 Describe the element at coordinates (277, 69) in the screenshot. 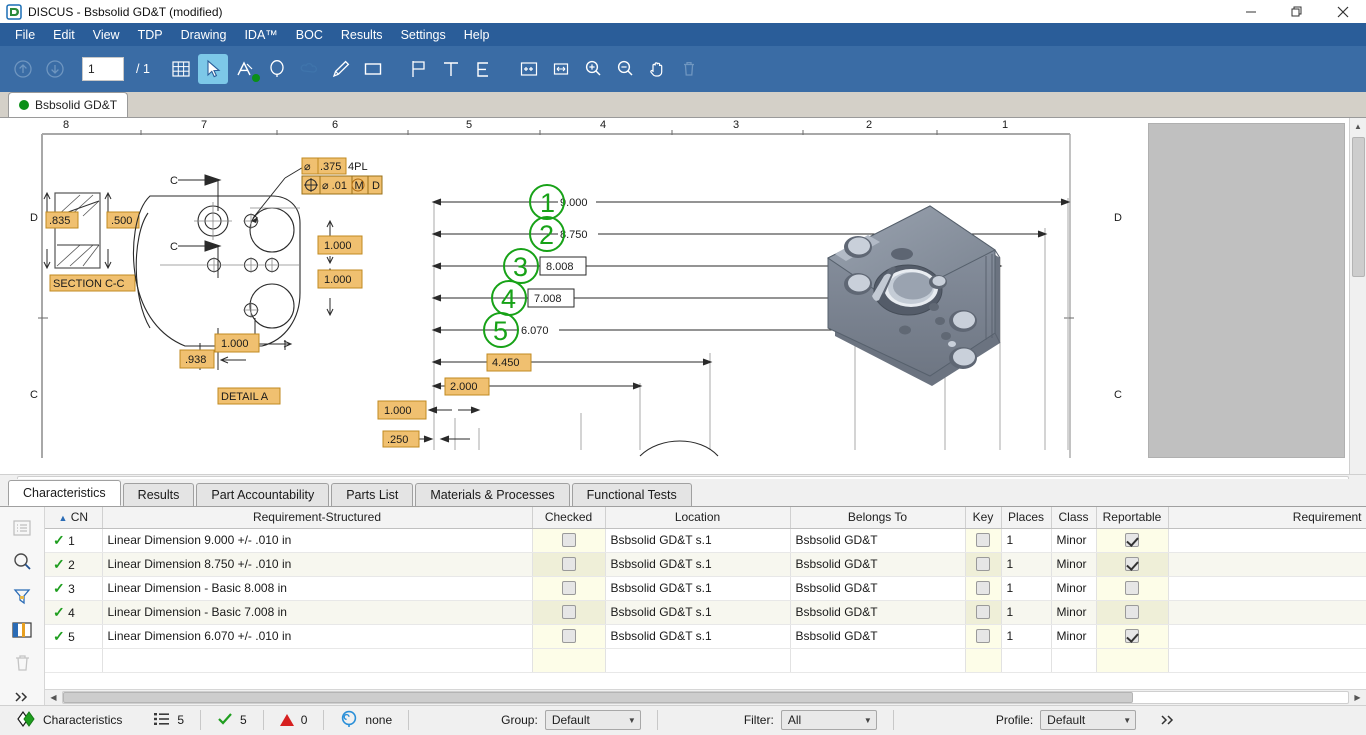

I see `balloon-icon` at that location.